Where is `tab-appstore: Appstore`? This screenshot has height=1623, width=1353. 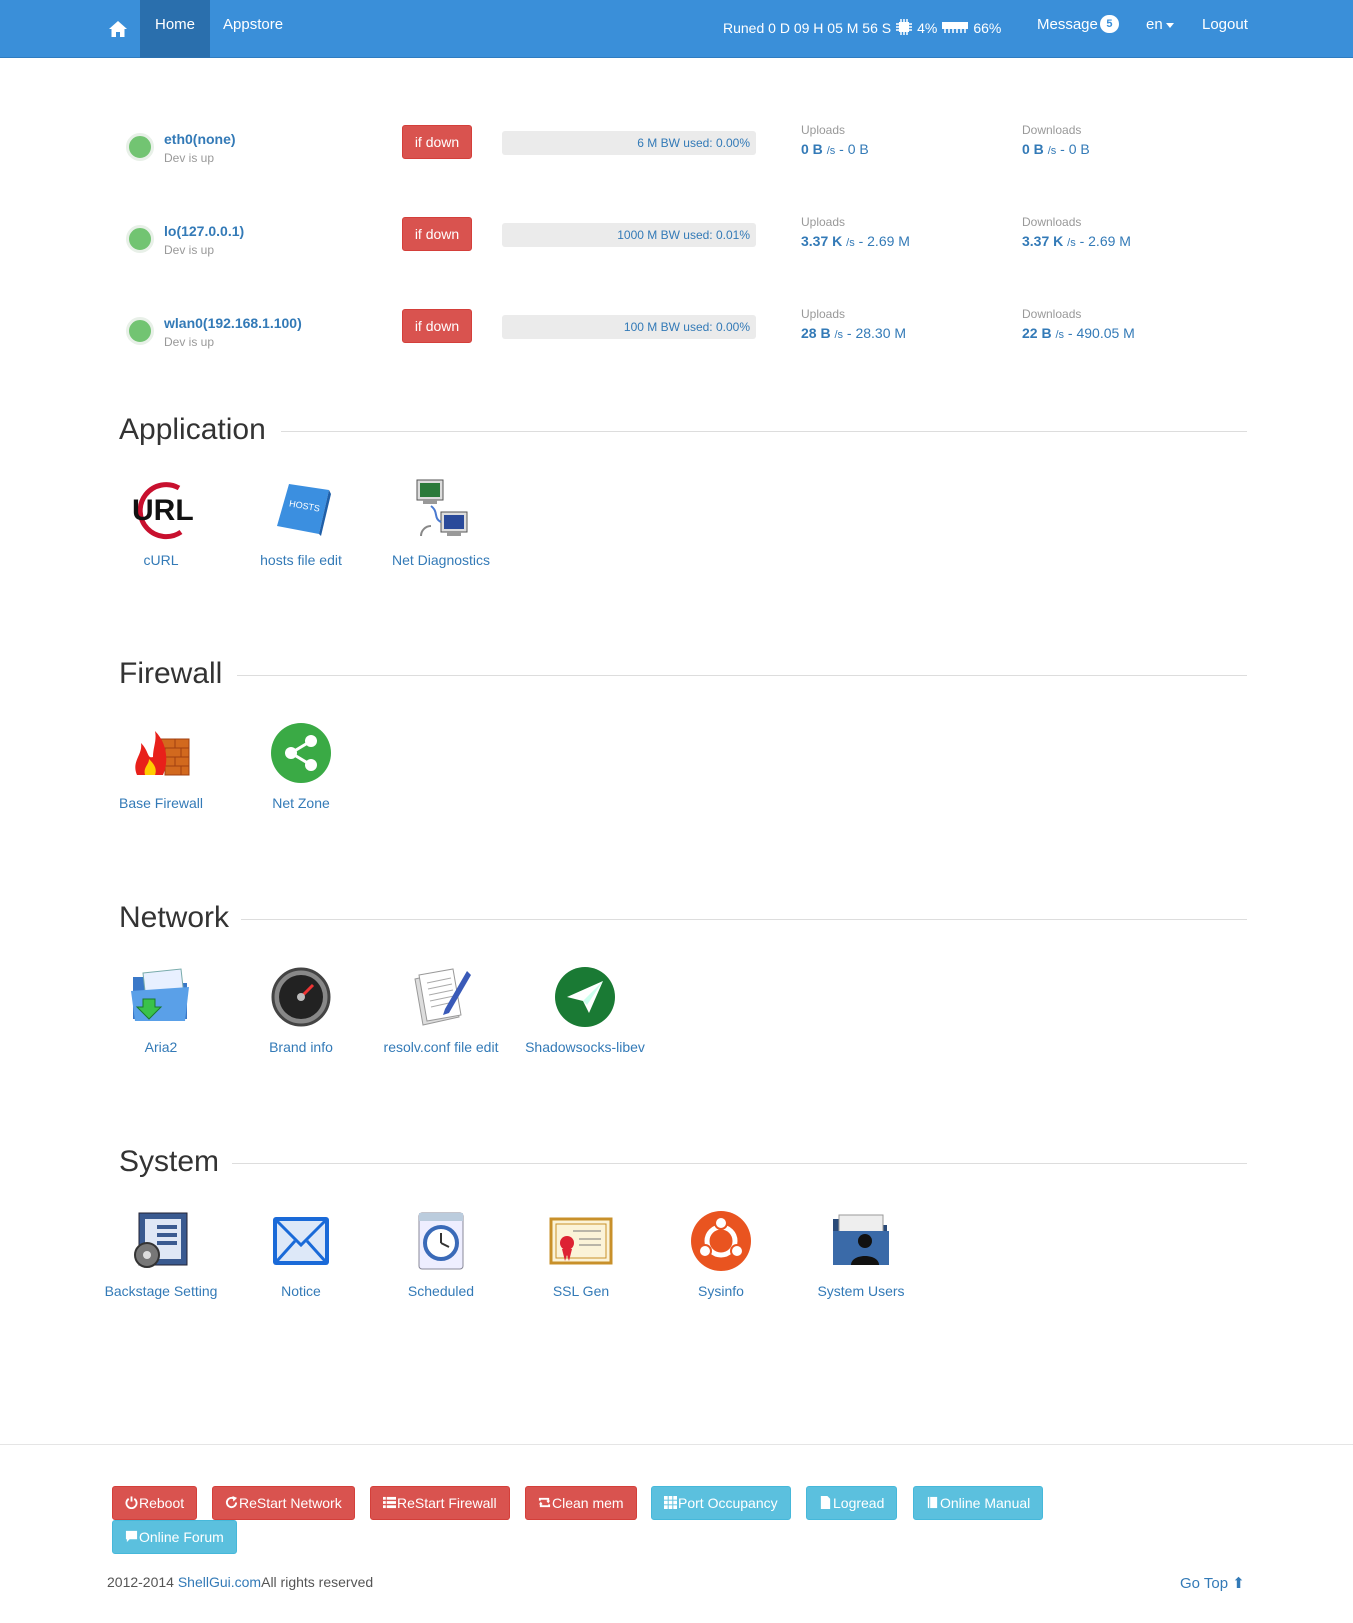
tab-appstore: Appstore is located at coordinates (253, 29).